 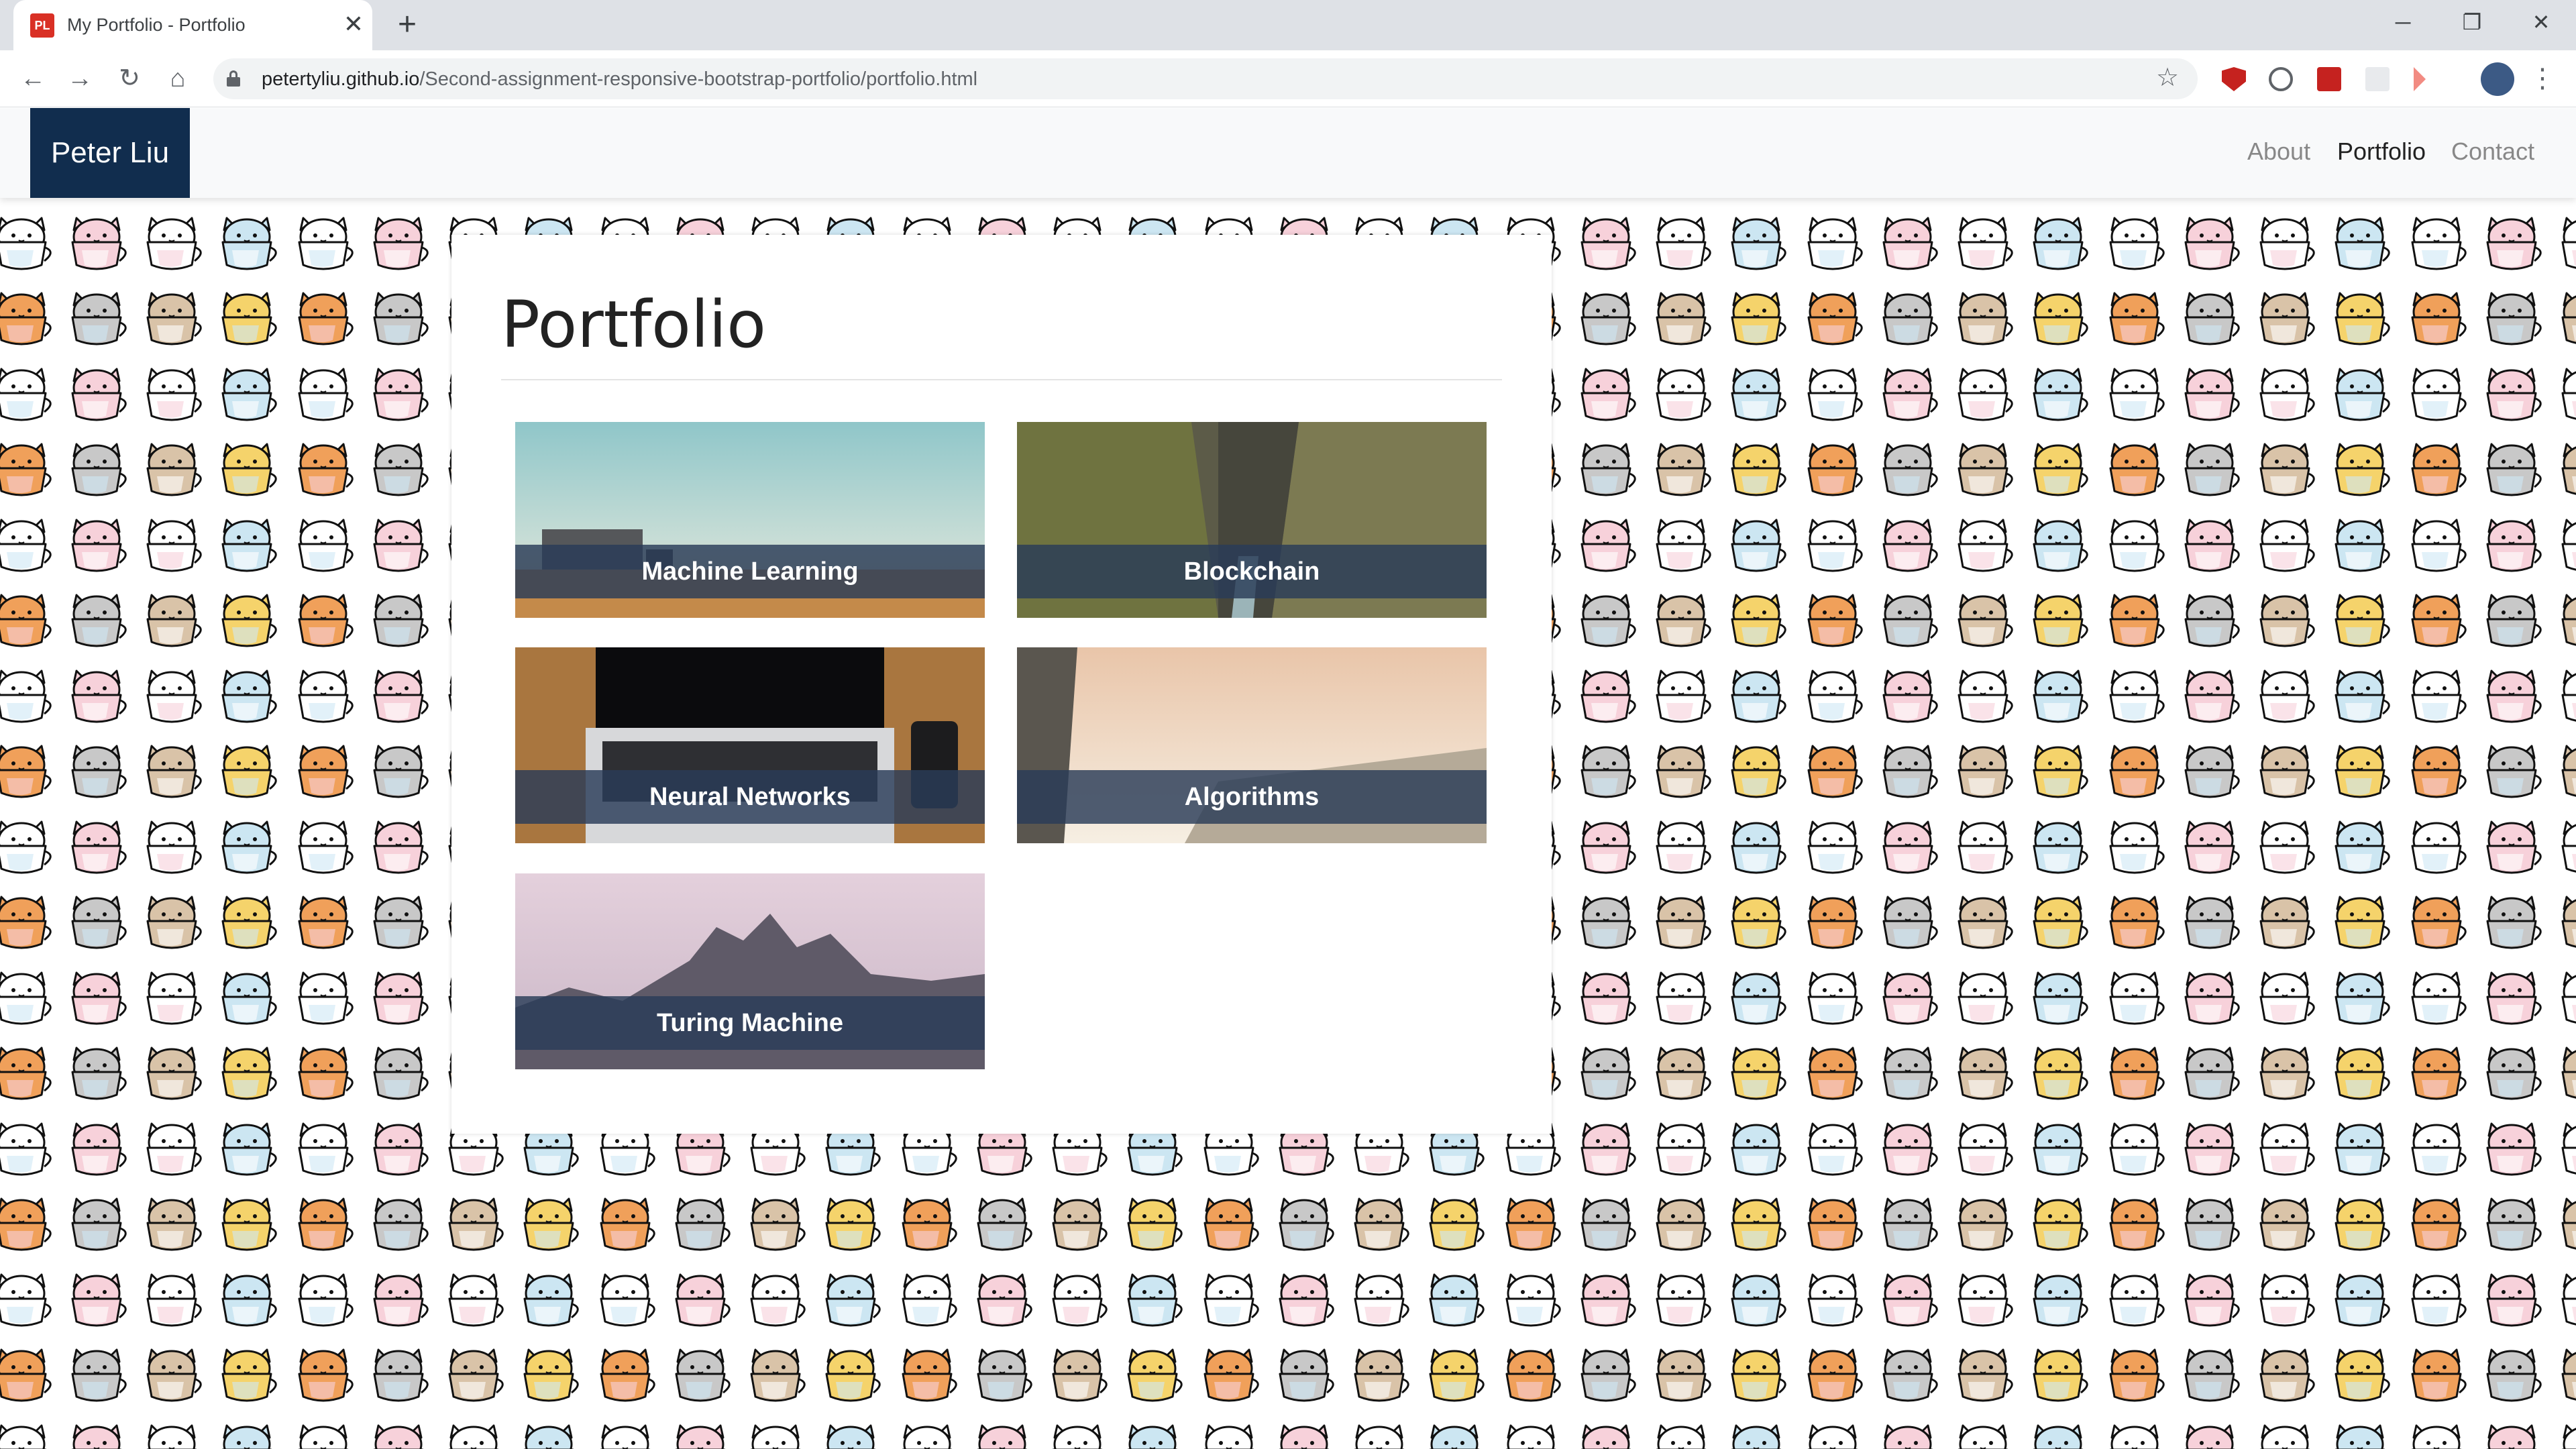 What do you see at coordinates (2472, 22) in the screenshot?
I see `restore-icon: ❐` at bounding box center [2472, 22].